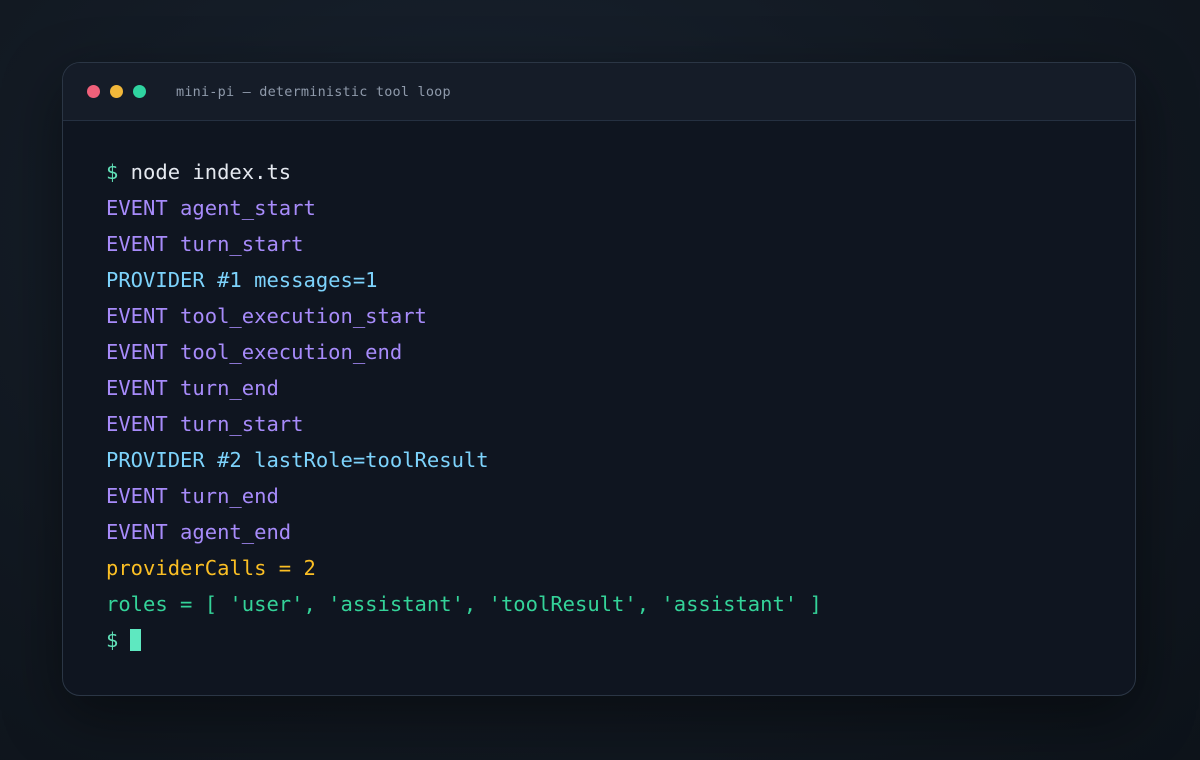 The image size is (1200, 760). Describe the element at coordinates (116, 91) in the screenshot. I see `minimize-button` at that location.